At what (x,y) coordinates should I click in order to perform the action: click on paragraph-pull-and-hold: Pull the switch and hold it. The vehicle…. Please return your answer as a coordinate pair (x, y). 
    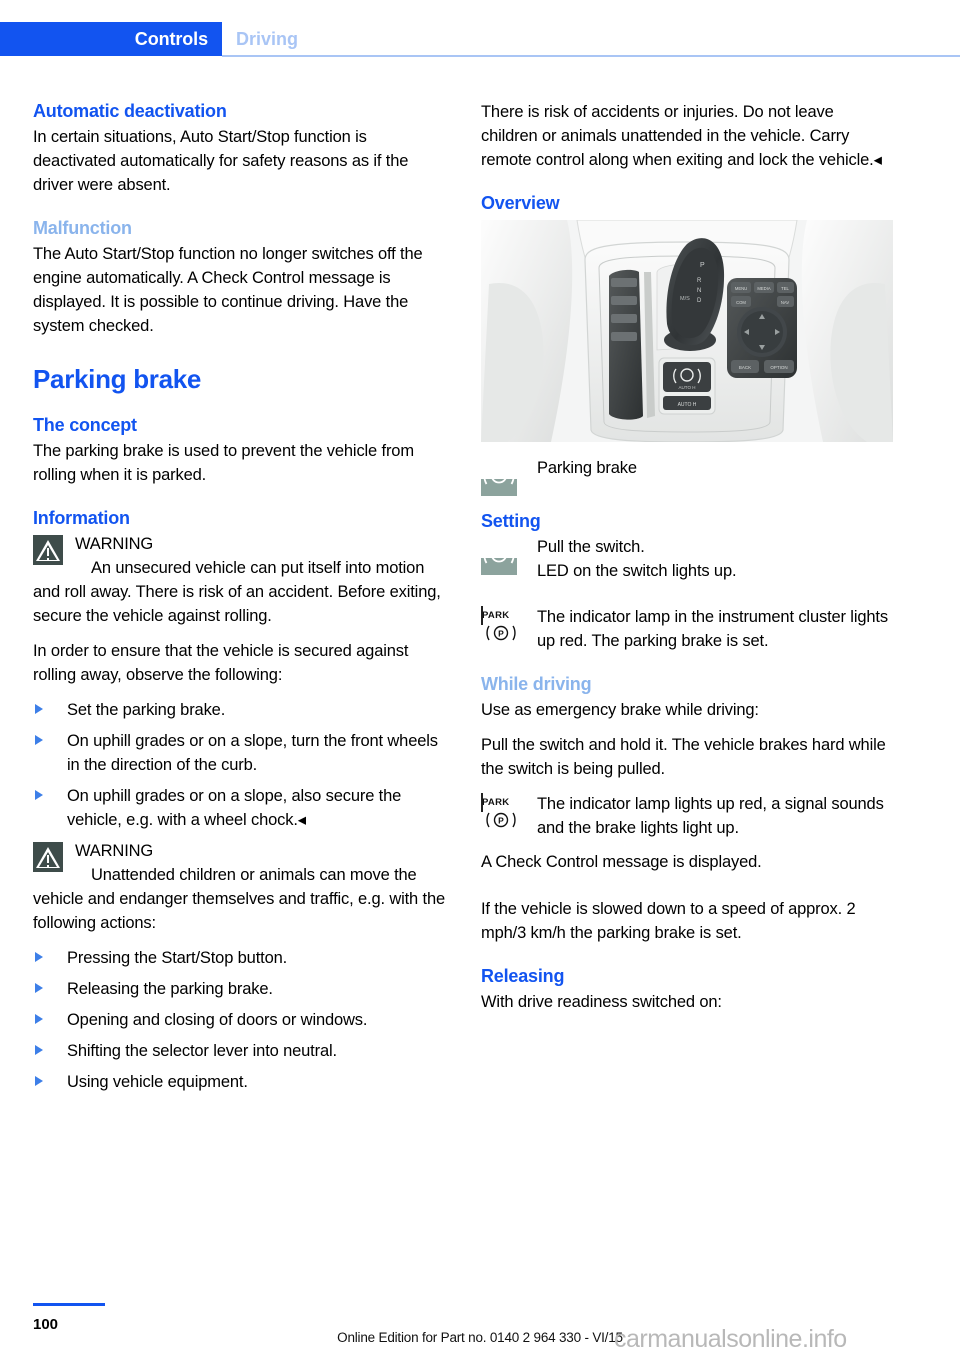
    Looking at the image, I should click on (683, 757).